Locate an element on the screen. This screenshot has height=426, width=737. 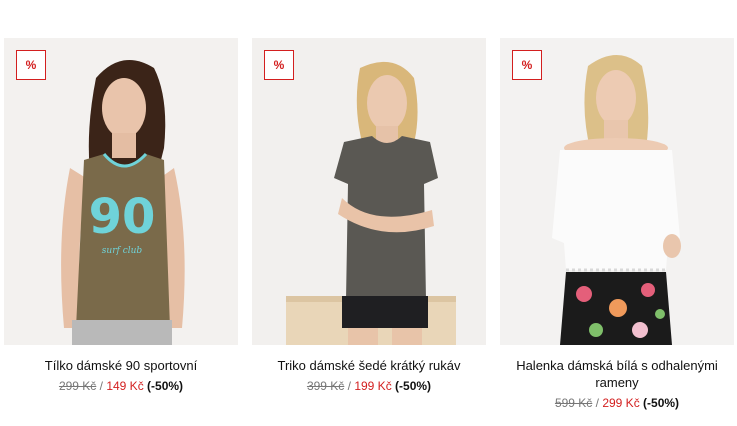
old-price: 299 Kč is located at coordinates (77, 386).